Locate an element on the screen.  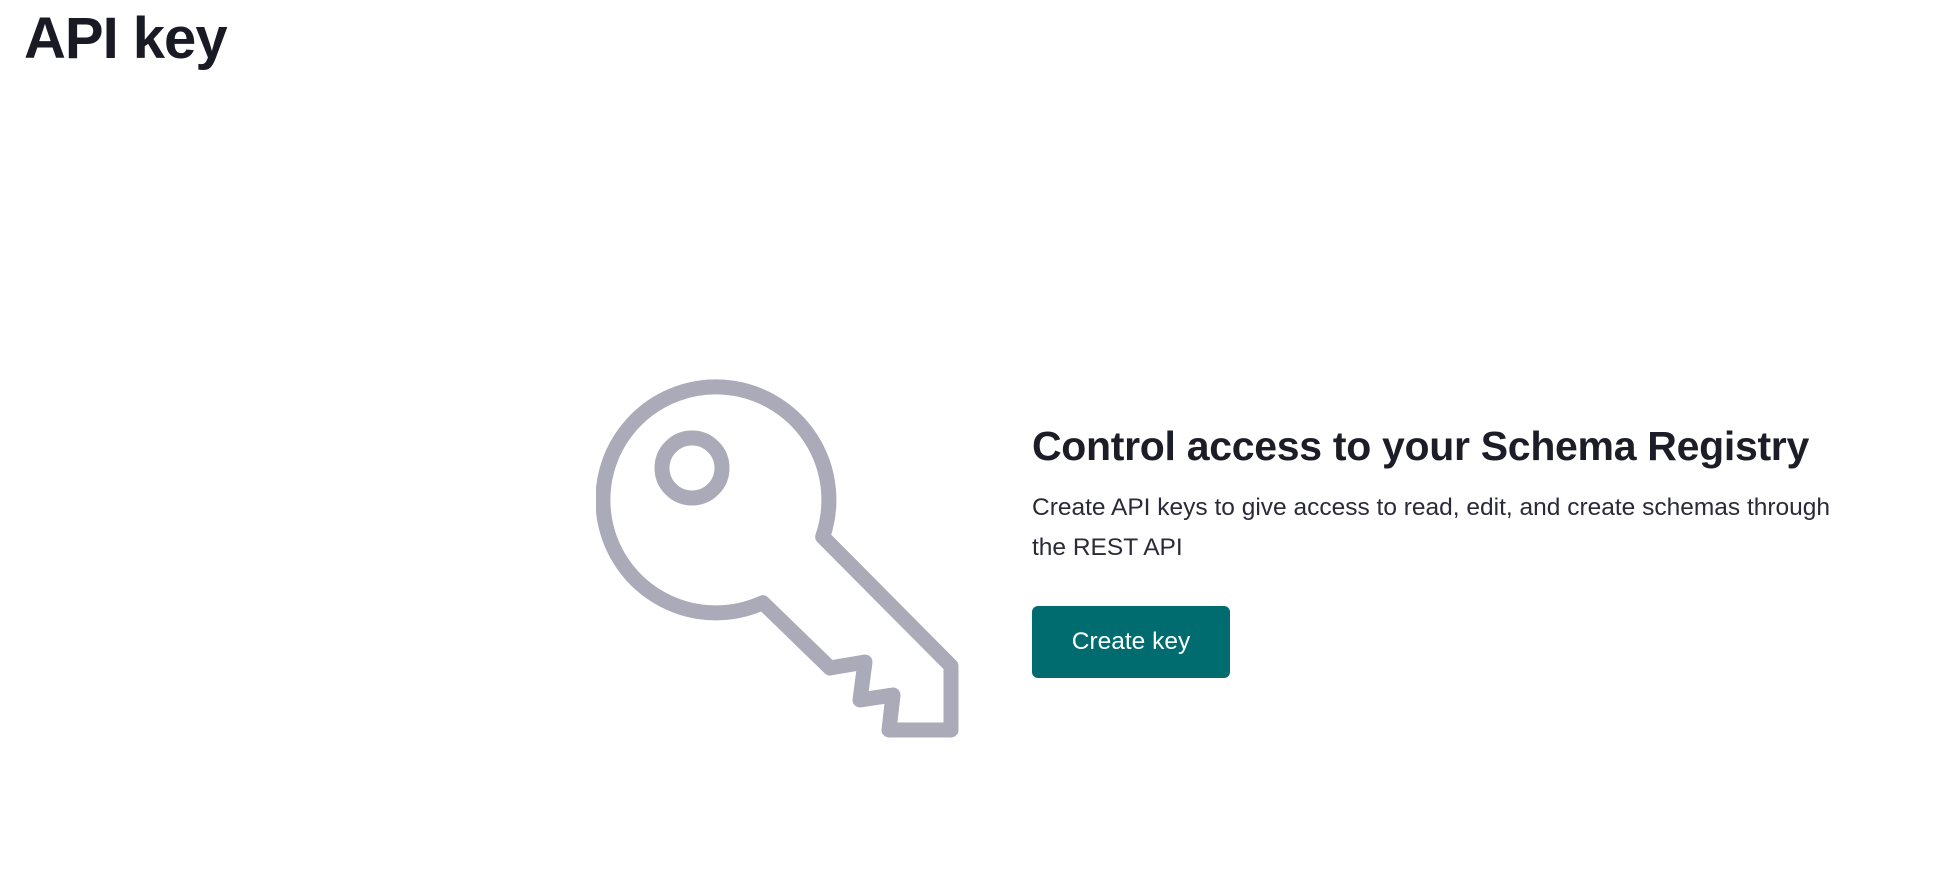
key-icon is located at coordinates (777, 558).